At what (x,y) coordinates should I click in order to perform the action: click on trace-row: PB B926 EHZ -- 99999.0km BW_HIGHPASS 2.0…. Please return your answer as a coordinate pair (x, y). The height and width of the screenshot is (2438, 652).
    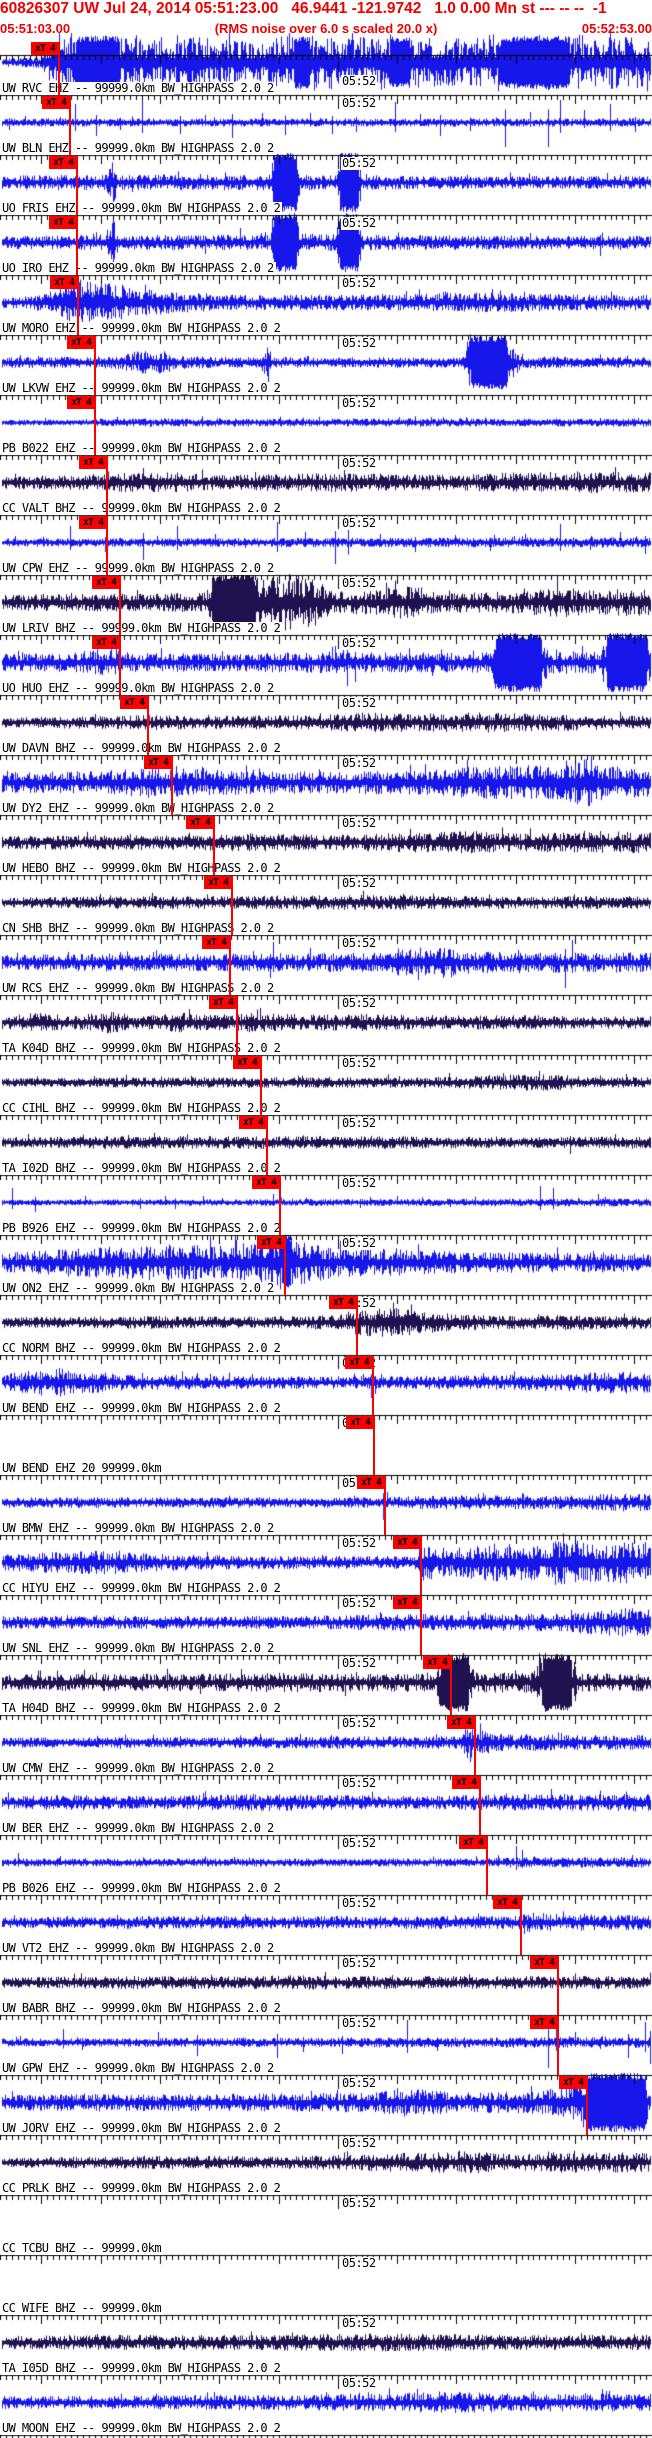
    Looking at the image, I should click on (326, 1205).